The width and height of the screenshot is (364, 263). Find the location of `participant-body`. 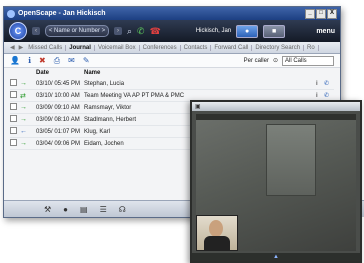

participant-body is located at coordinates (217, 243).